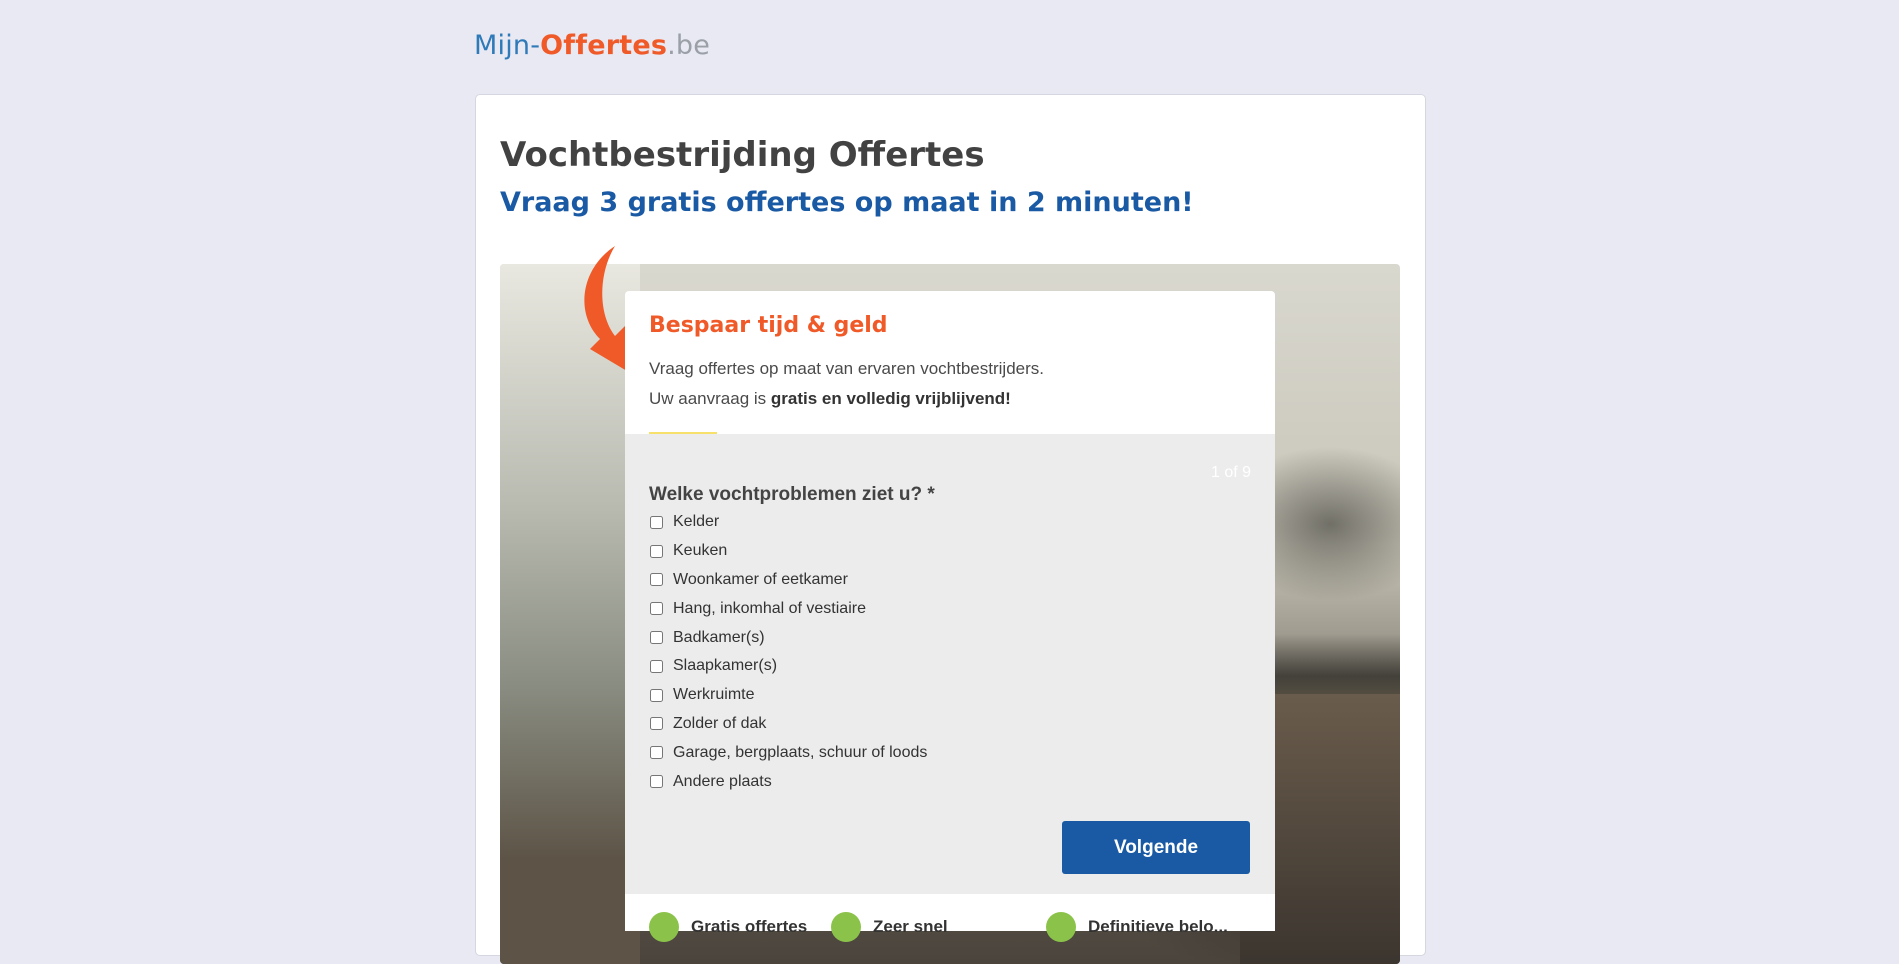  I want to click on question-label: Welke vochtproblemen ziet u? *, so click(792, 494).